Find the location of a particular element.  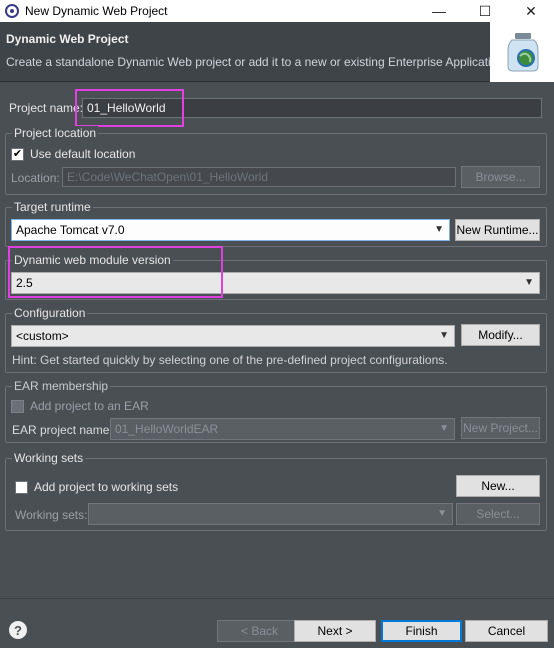

help-icon: ? is located at coordinates (18, 630).